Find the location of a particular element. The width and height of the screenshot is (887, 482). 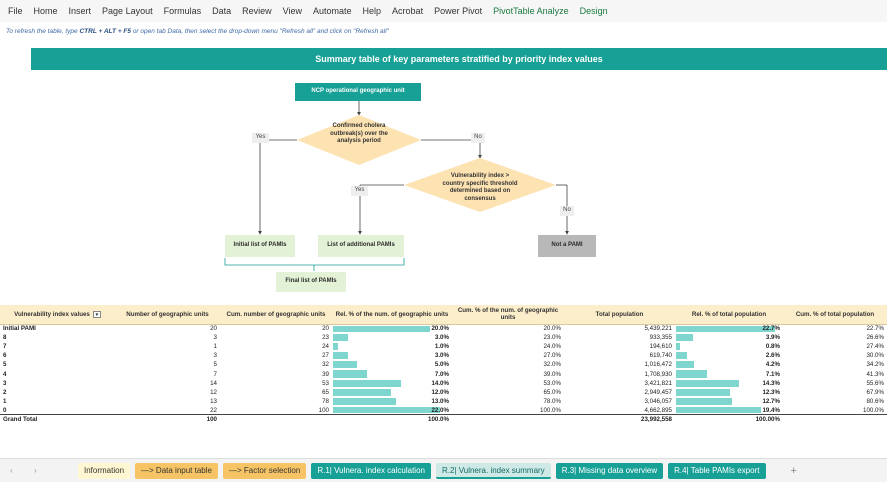

cum-pop-cell: 26.6% is located at coordinates (875, 338).